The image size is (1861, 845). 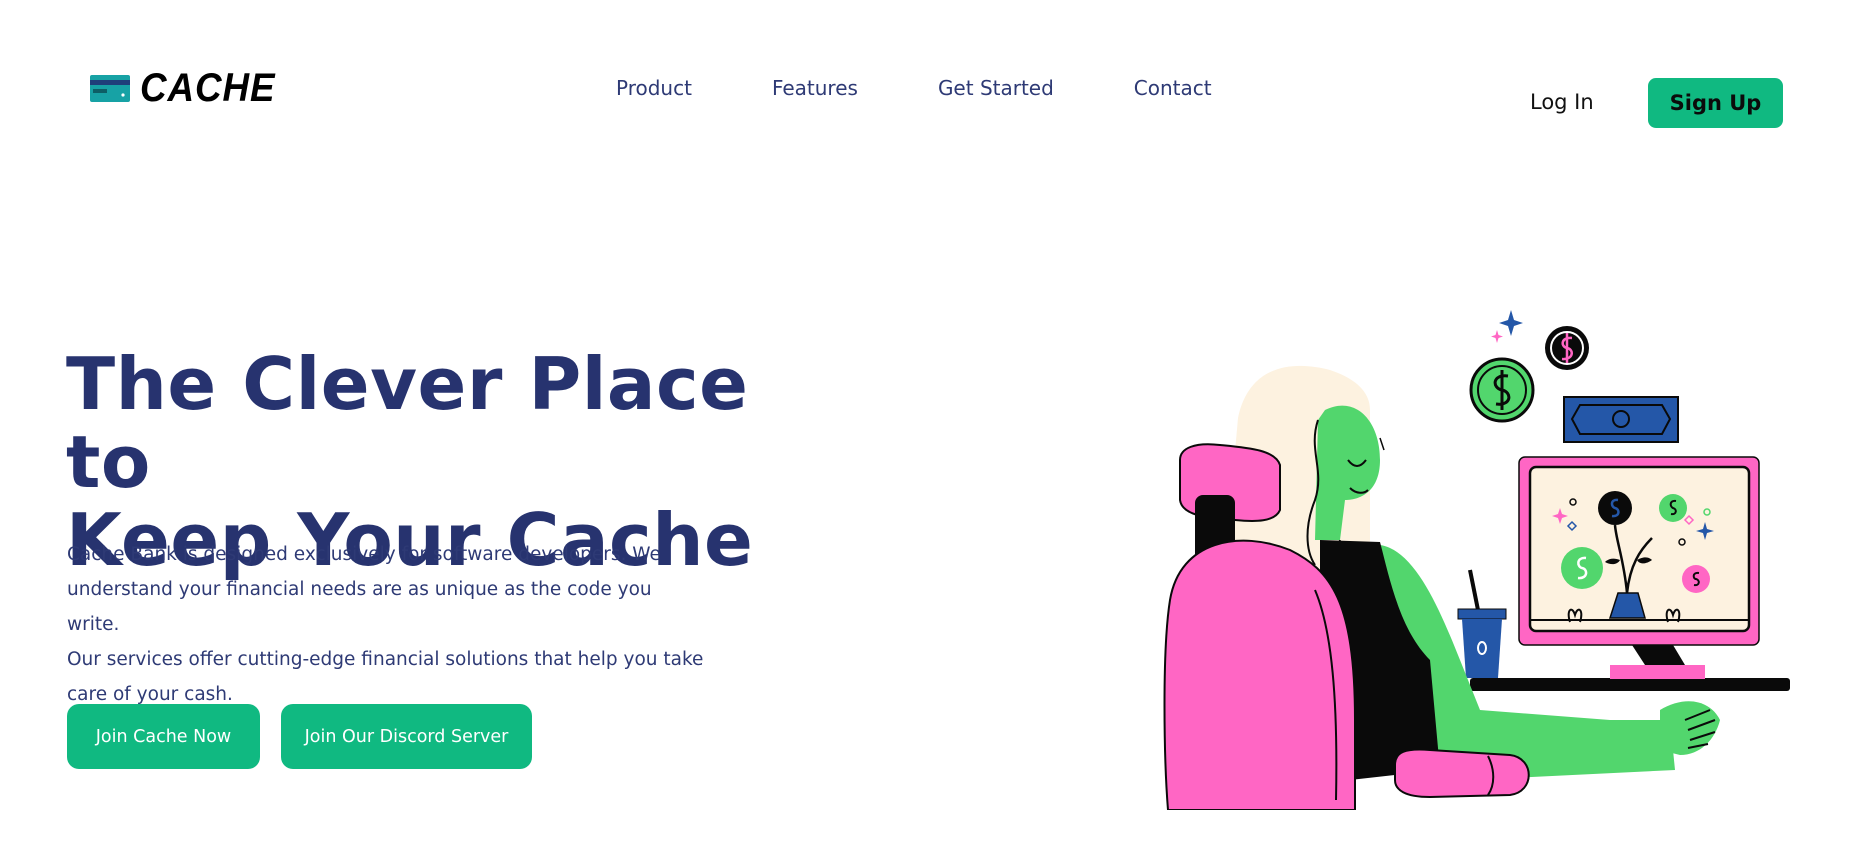 I want to click on monitor-icon, so click(x=1639, y=567).